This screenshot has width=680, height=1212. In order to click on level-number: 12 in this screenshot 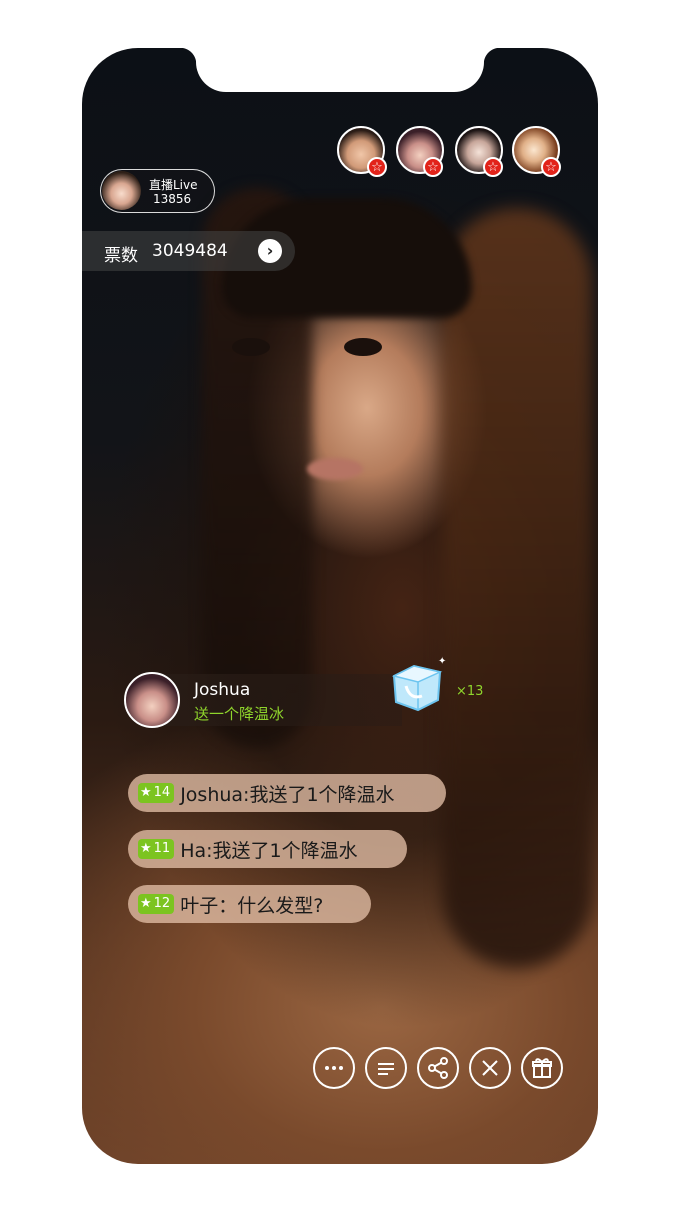, I will do `click(162, 903)`.